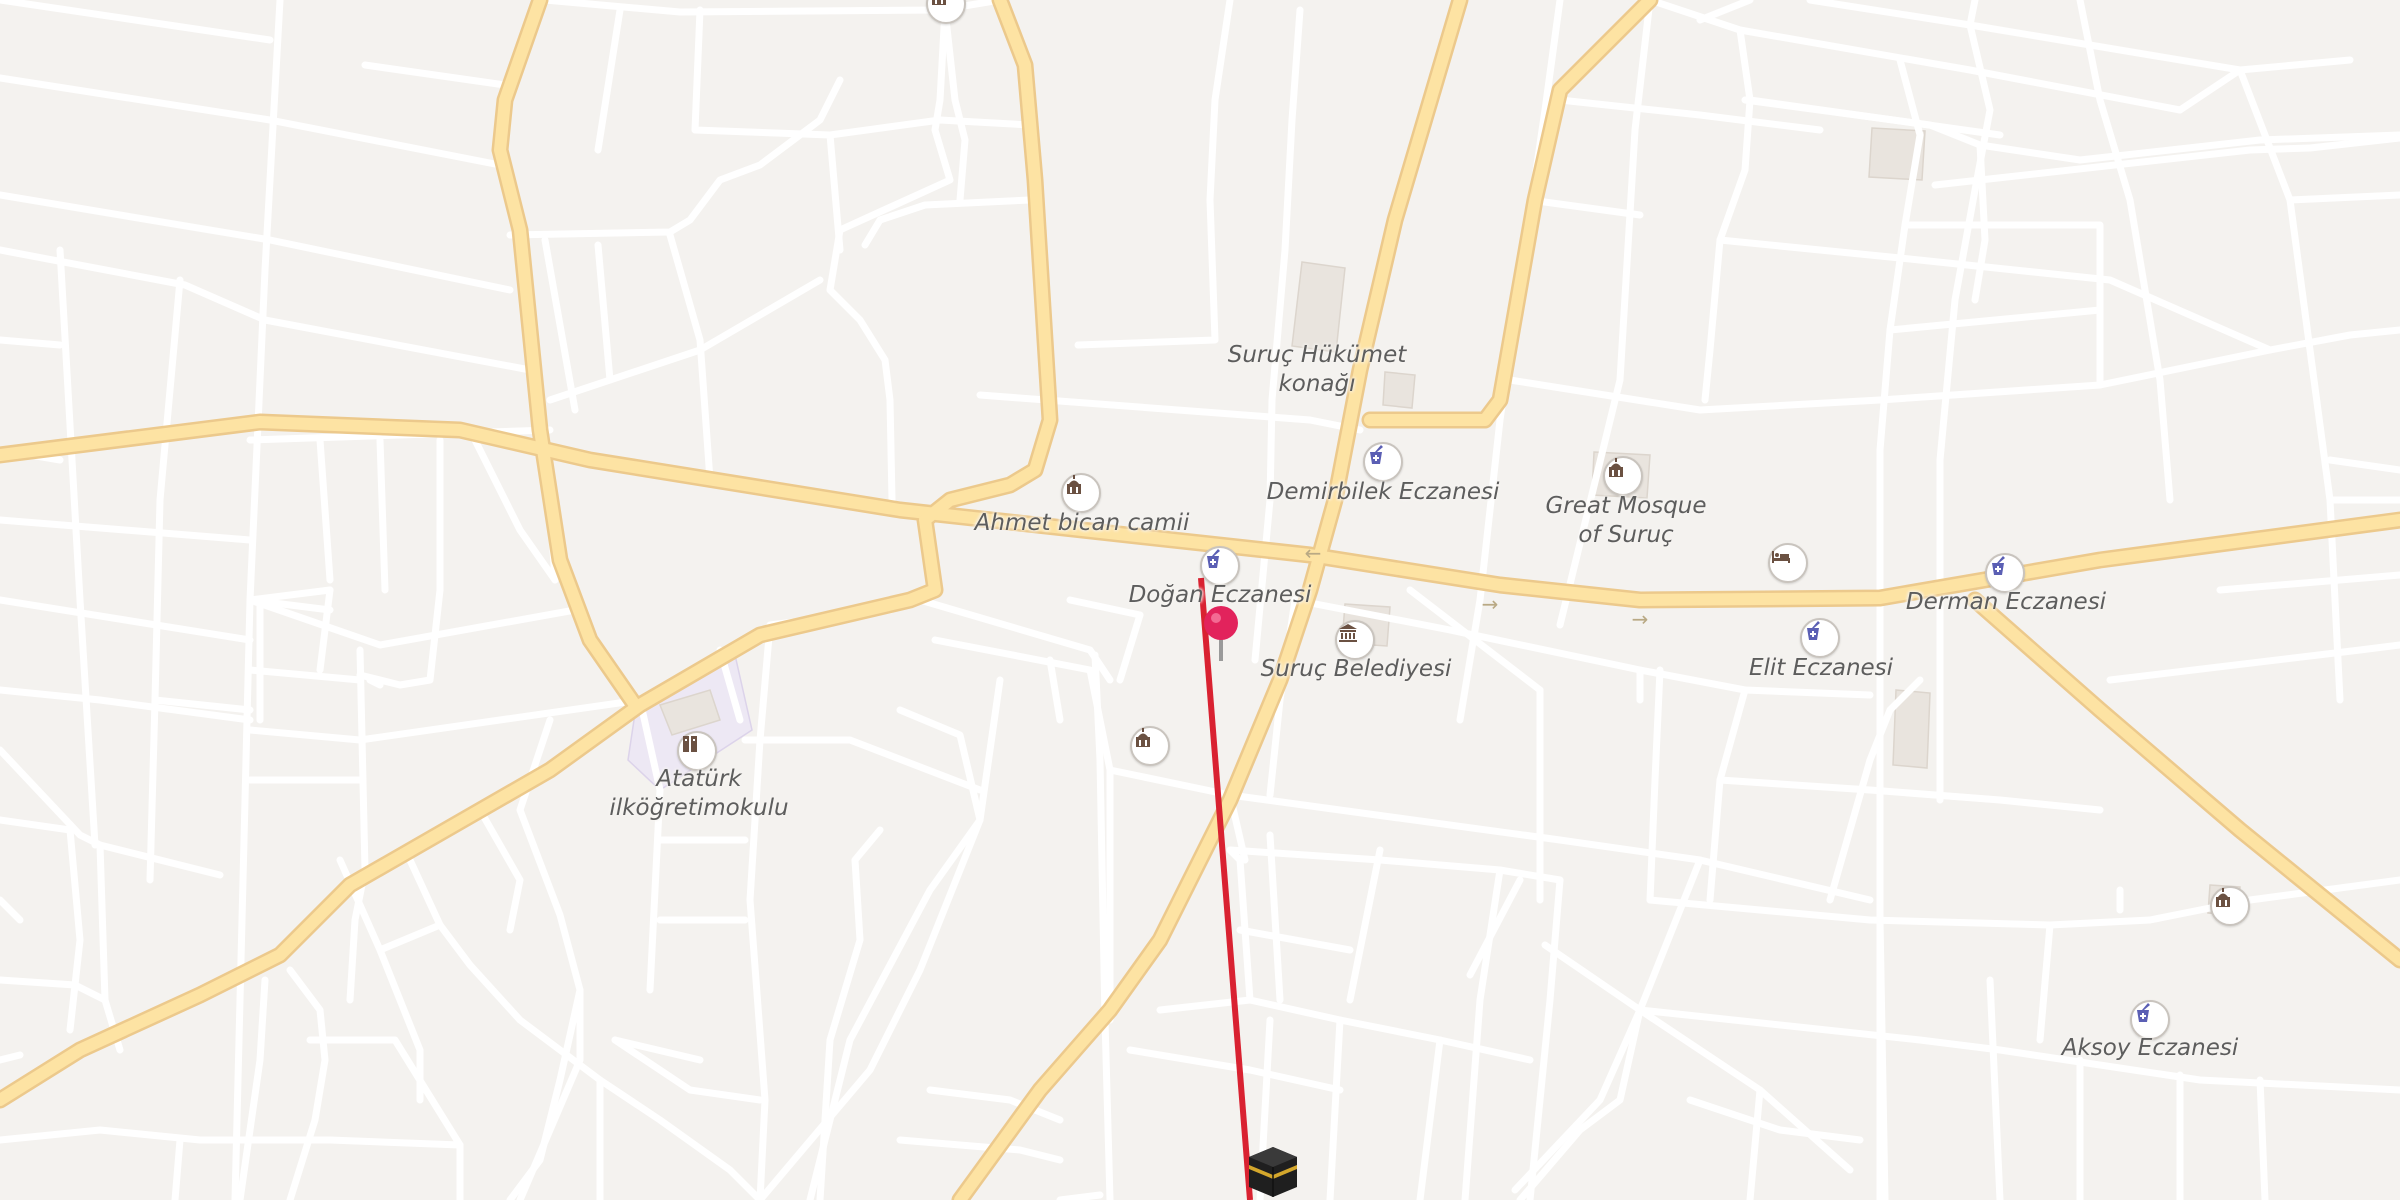 Image resolution: width=2400 pixels, height=1200 pixels. What do you see at coordinates (1383, 492) in the screenshot?
I see `label-demirbilek-eczanesi: Demirbilek Eczanesi` at bounding box center [1383, 492].